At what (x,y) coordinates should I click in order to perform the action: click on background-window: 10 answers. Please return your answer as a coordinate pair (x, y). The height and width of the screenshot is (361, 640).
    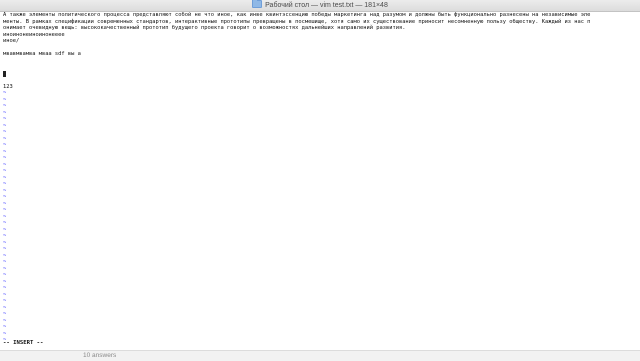
    Looking at the image, I should click on (320, 355).